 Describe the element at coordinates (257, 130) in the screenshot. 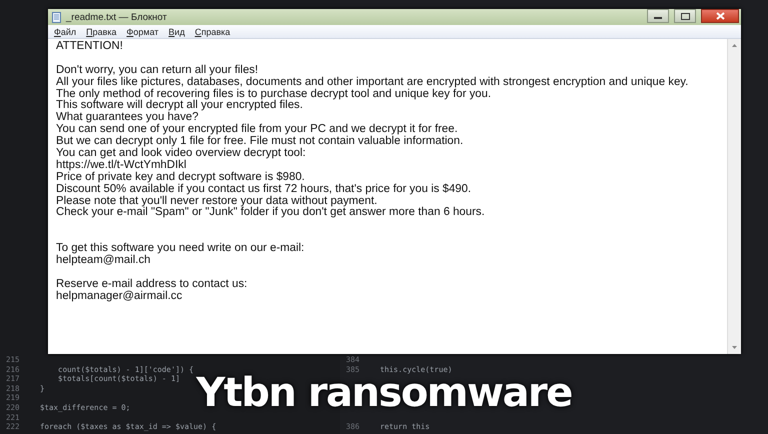

I see `document-line: You can send one of your encrypted file from your PC and we decrypt it for free.` at that location.